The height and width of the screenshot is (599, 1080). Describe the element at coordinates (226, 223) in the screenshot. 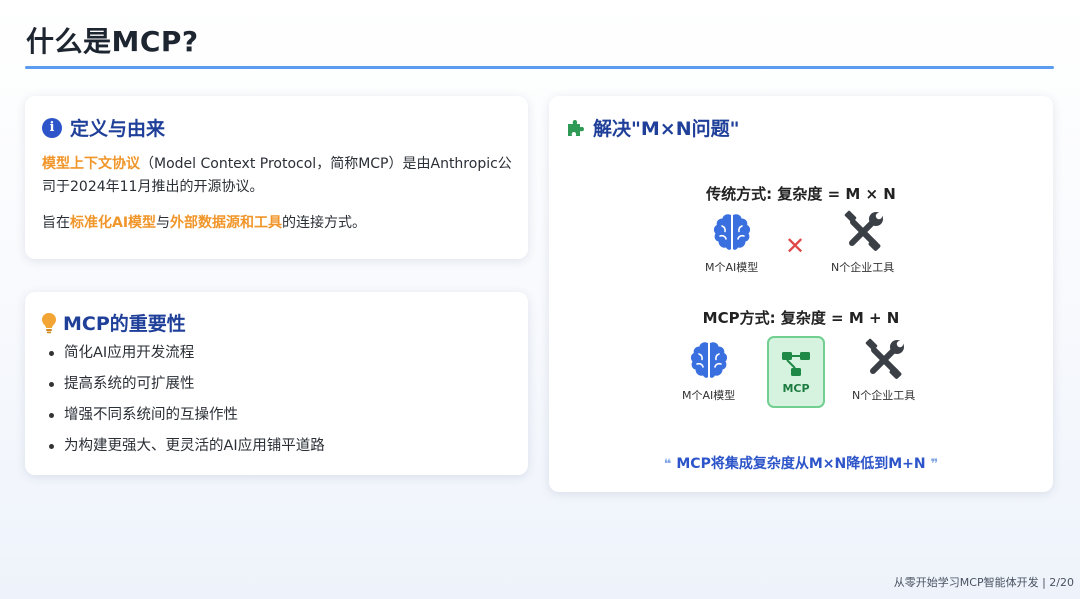

I see `highlight-text: 外部数据源和工具` at that location.